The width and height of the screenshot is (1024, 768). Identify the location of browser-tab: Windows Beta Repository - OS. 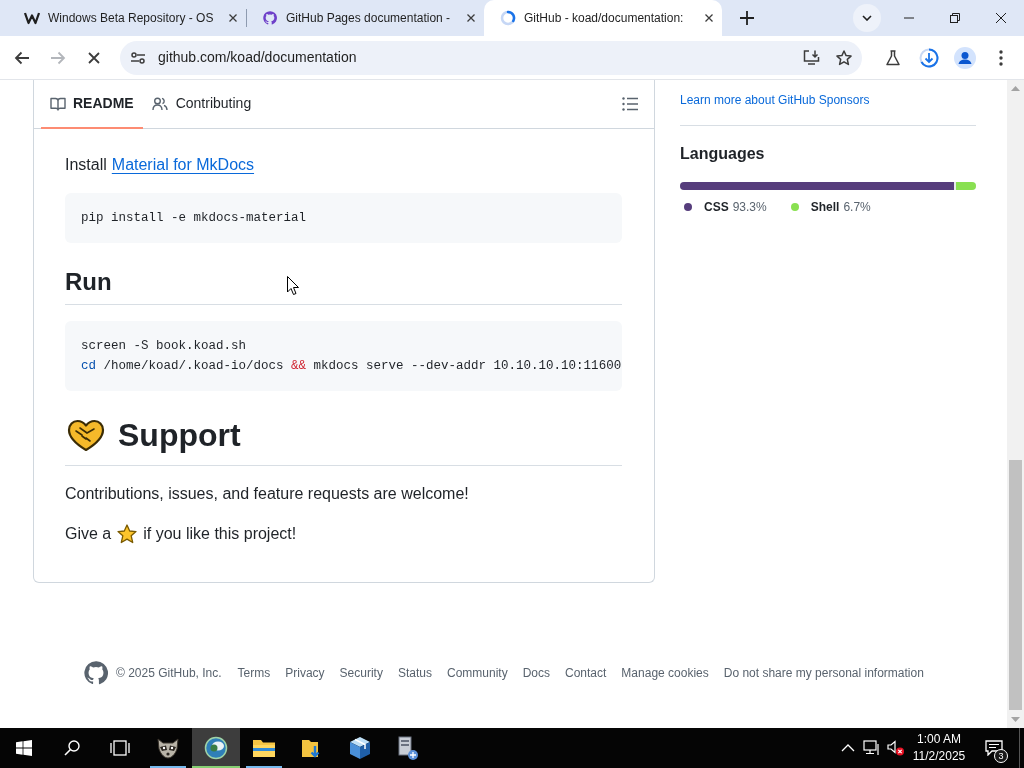
(127, 18).